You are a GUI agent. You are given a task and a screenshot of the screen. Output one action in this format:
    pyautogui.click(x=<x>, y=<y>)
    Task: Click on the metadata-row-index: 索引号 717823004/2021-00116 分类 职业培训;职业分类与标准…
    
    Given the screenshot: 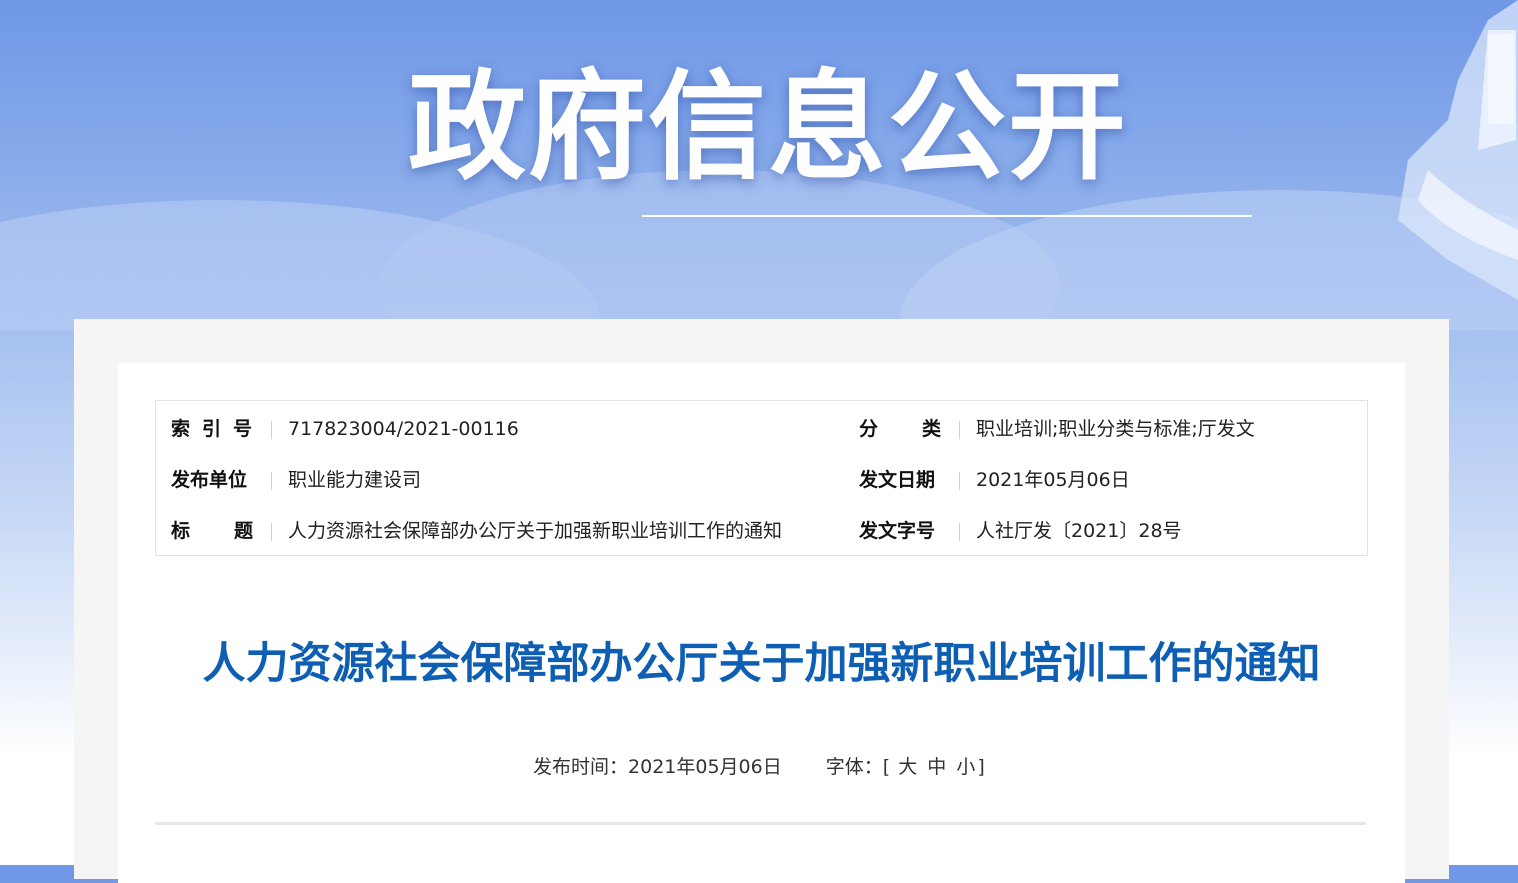 What is the action you would take?
    pyautogui.click(x=761, y=429)
    